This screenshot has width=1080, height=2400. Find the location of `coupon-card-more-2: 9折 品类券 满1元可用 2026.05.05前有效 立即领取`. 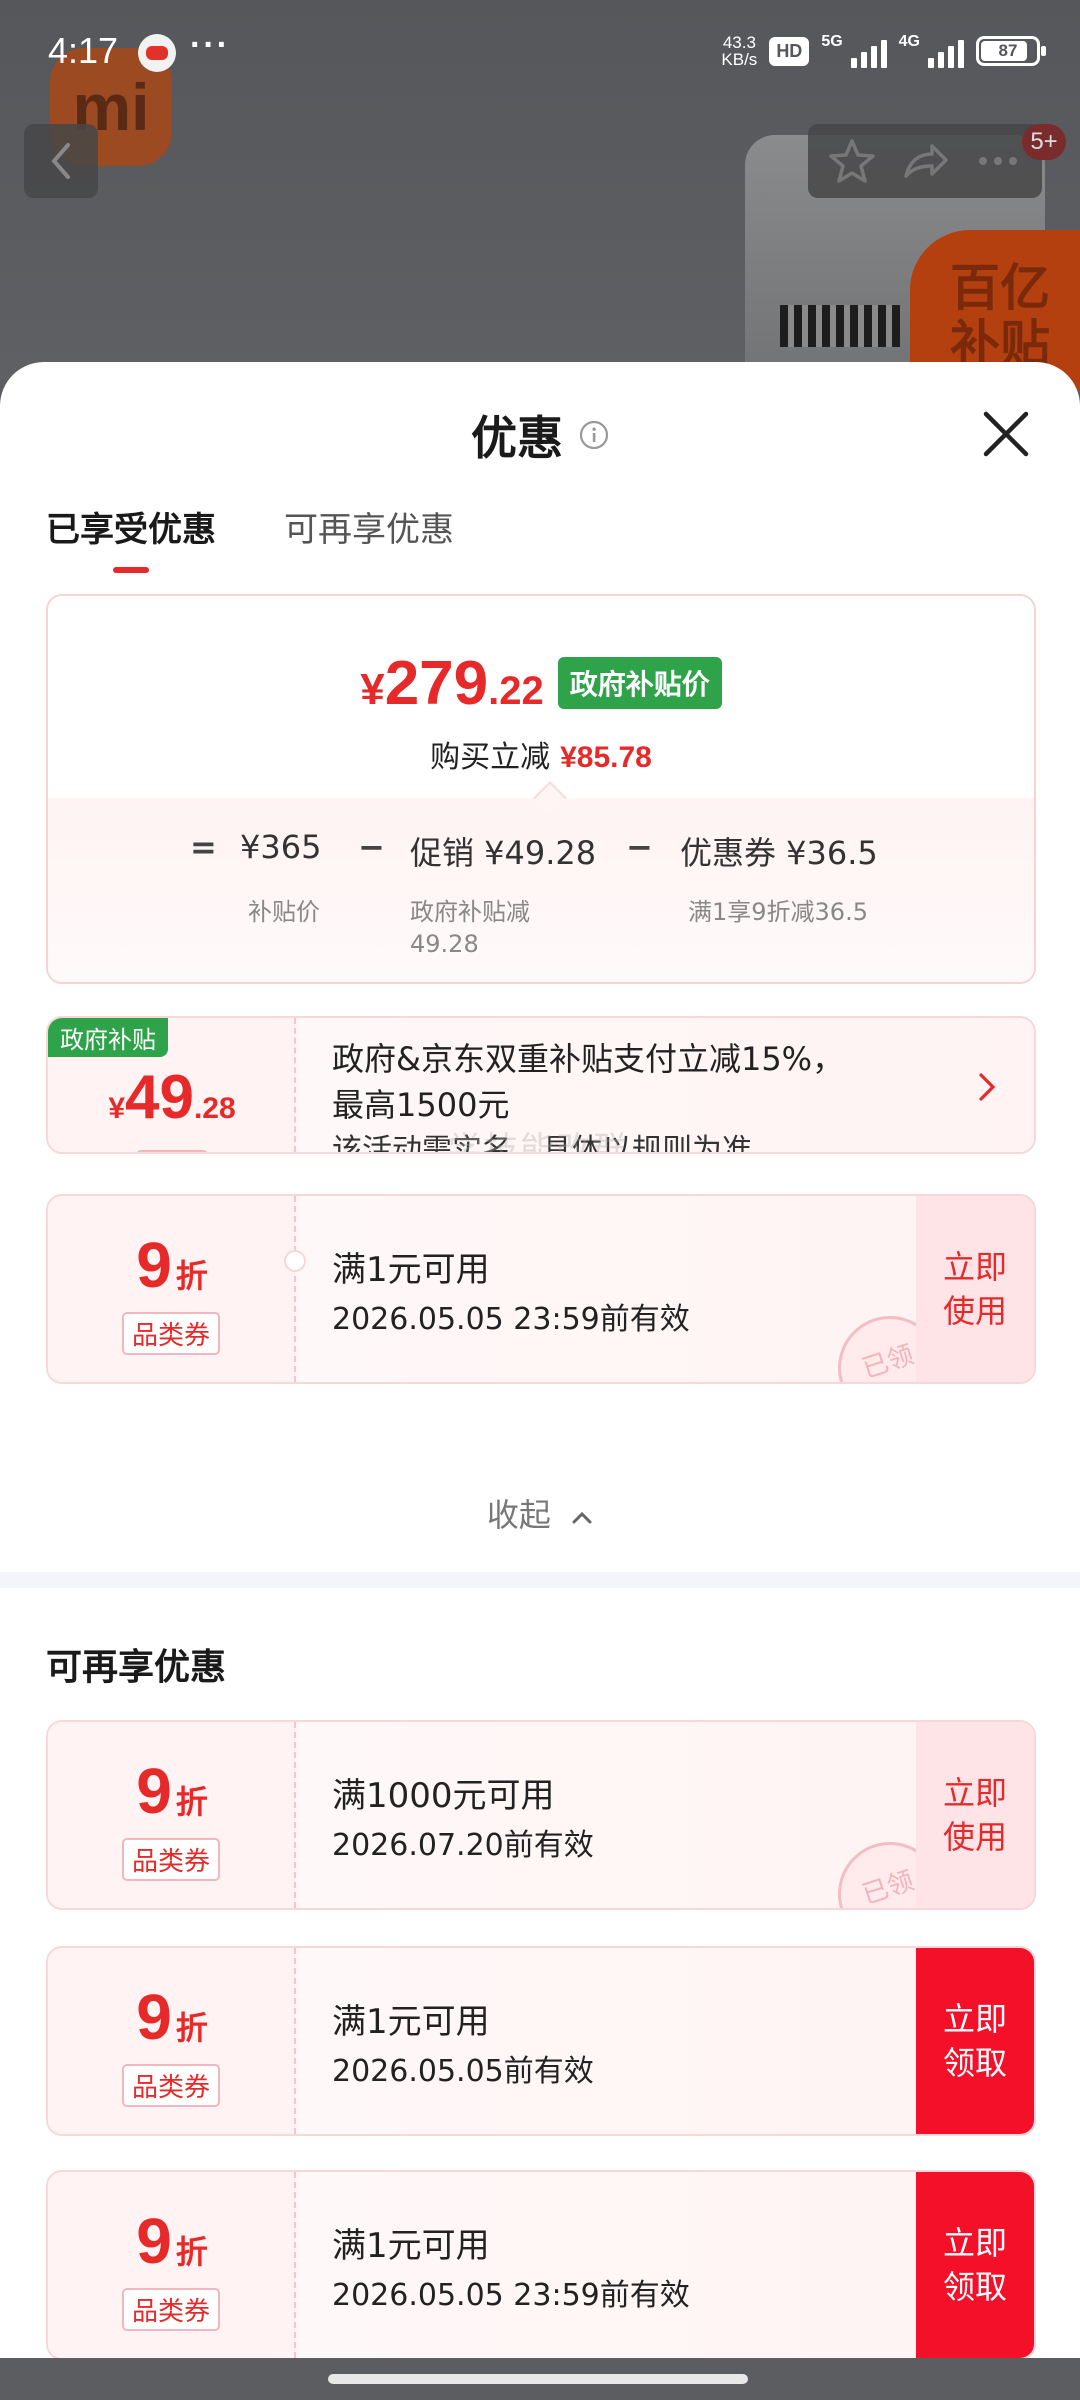

coupon-card-more-2: 9折 品类券 满1元可用 2026.05.05前有效 立即领取 is located at coordinates (541, 2041).